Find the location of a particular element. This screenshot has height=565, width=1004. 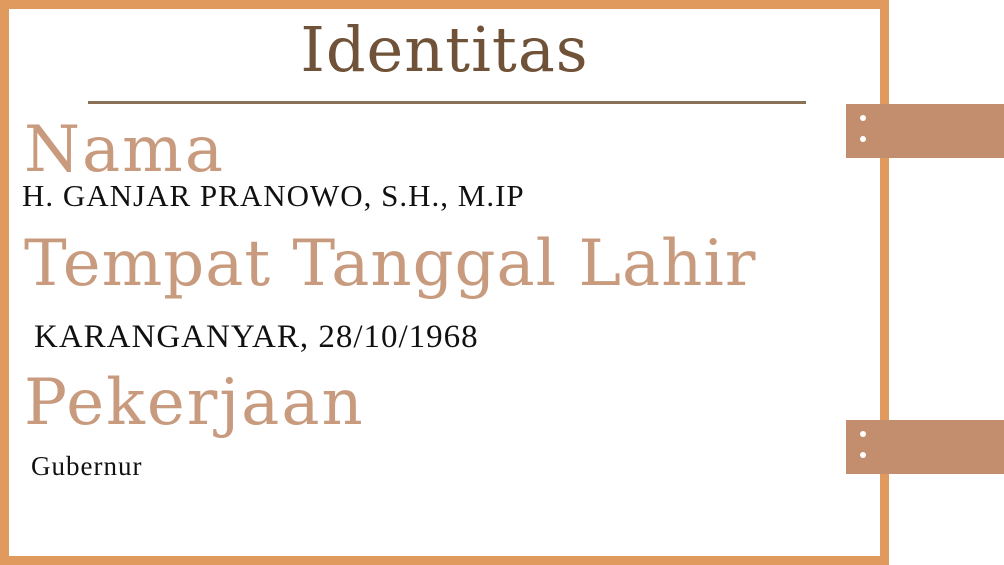

field-label-nama: Nama is located at coordinates (124, 150).